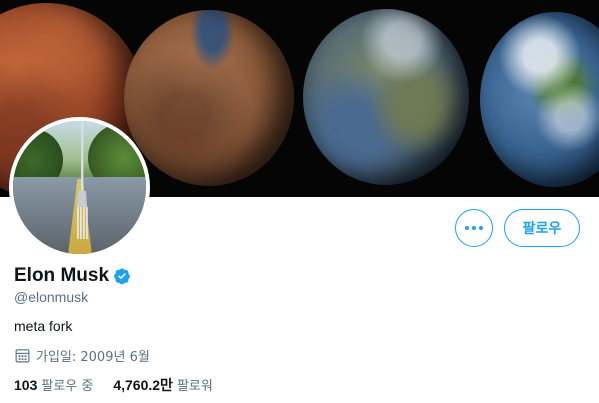  Describe the element at coordinates (67, 386) in the screenshot. I see `following-label: 팔로우 중` at that location.